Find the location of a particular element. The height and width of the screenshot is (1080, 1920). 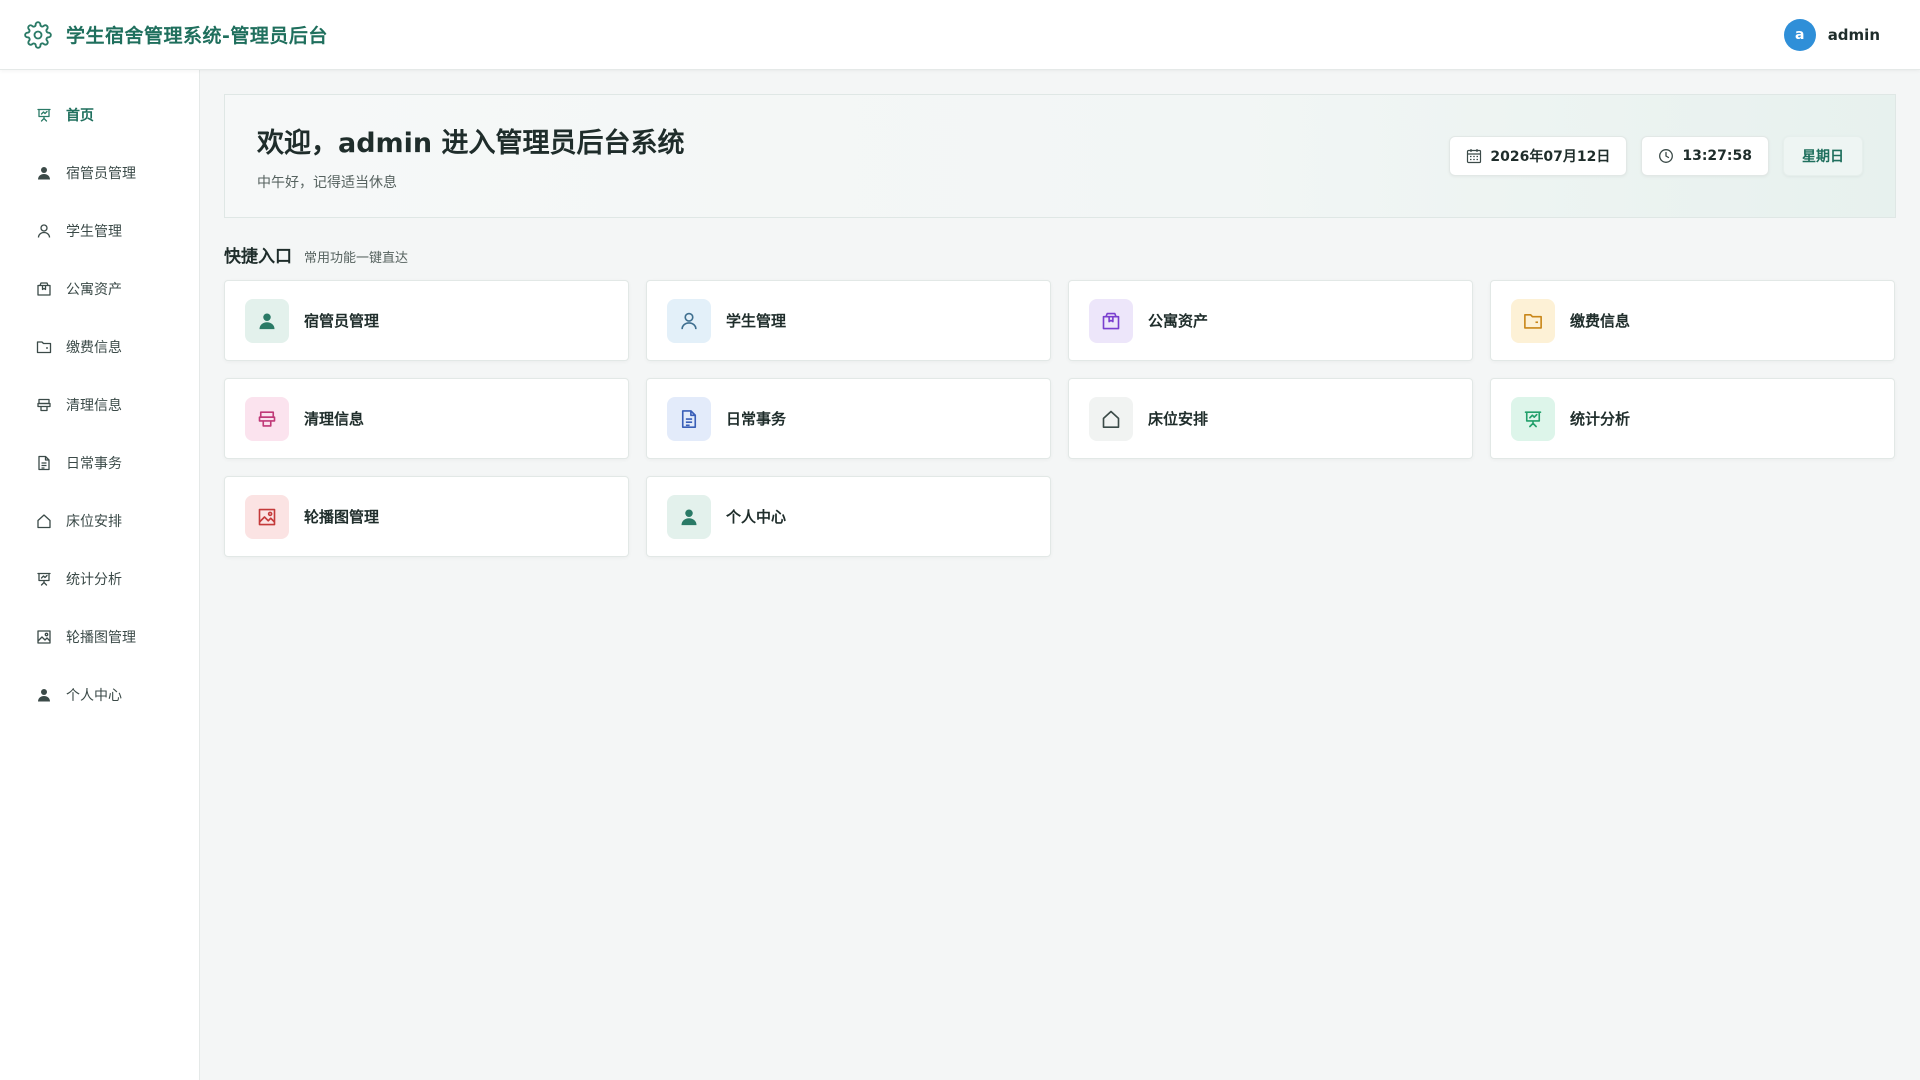

quick-card-label: 清理信息 is located at coordinates (334, 419).